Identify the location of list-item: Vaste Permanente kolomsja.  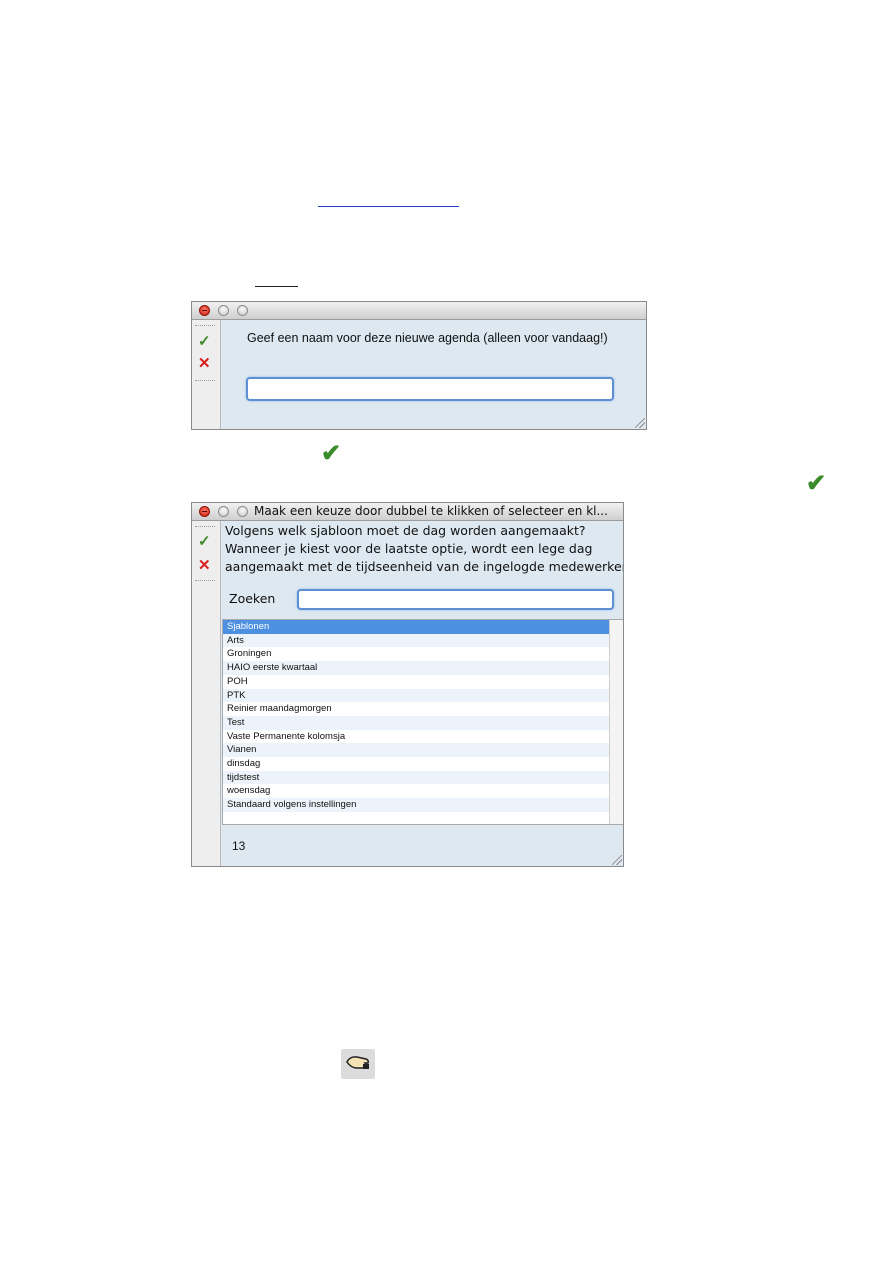
(416, 737).